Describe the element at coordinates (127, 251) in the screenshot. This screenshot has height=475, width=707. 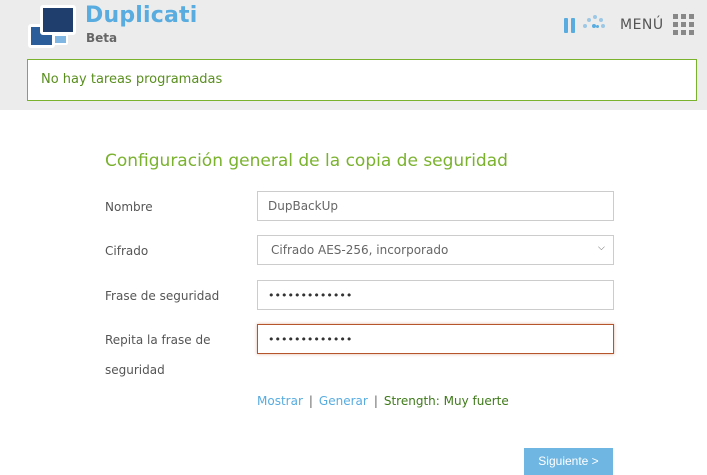
I see `encryption-label: Cifrado` at that location.